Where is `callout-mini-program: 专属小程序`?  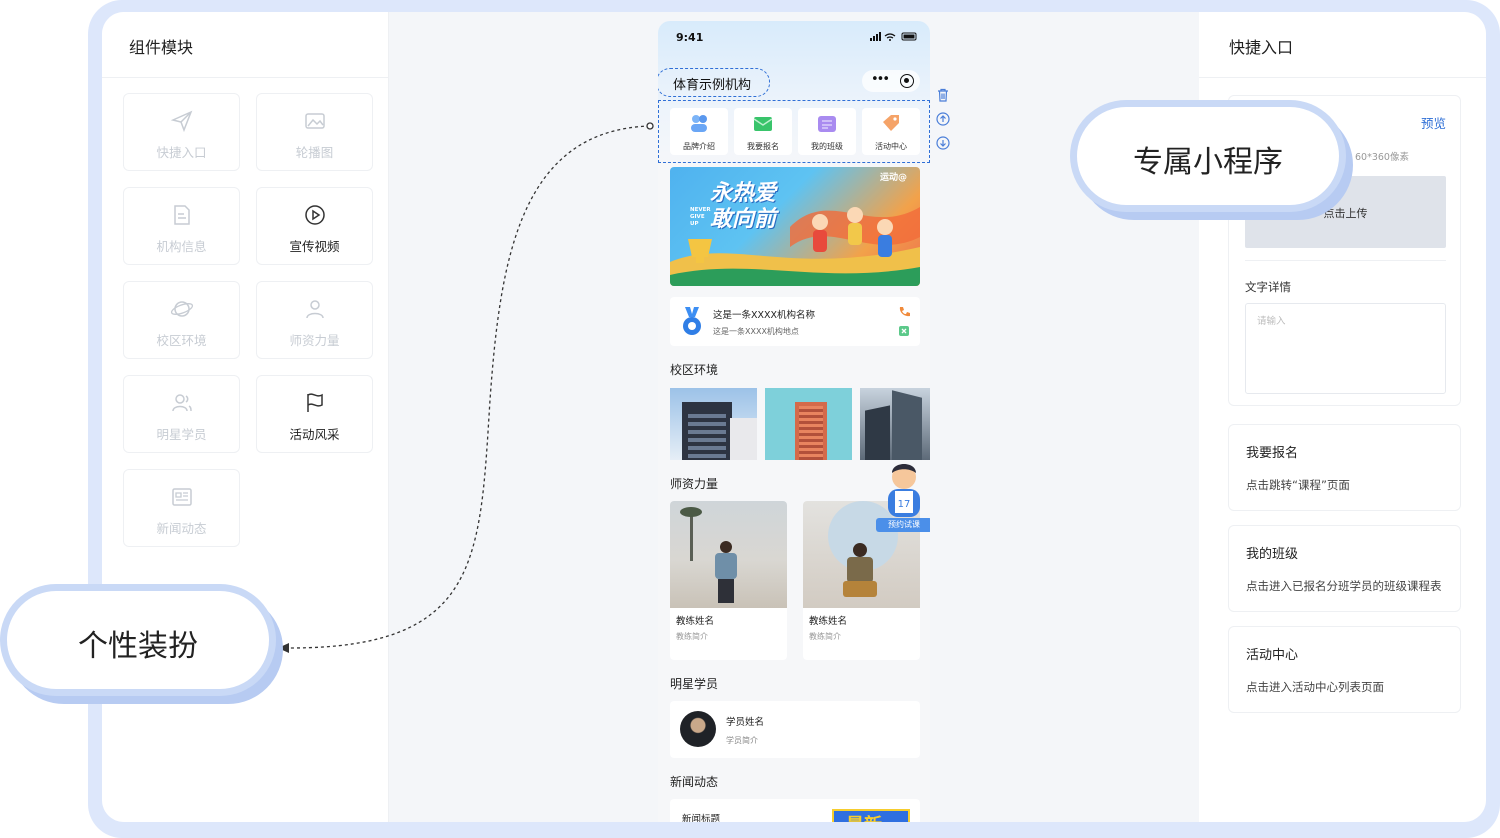
callout-mini-program: 专属小程序 is located at coordinates (1208, 156).